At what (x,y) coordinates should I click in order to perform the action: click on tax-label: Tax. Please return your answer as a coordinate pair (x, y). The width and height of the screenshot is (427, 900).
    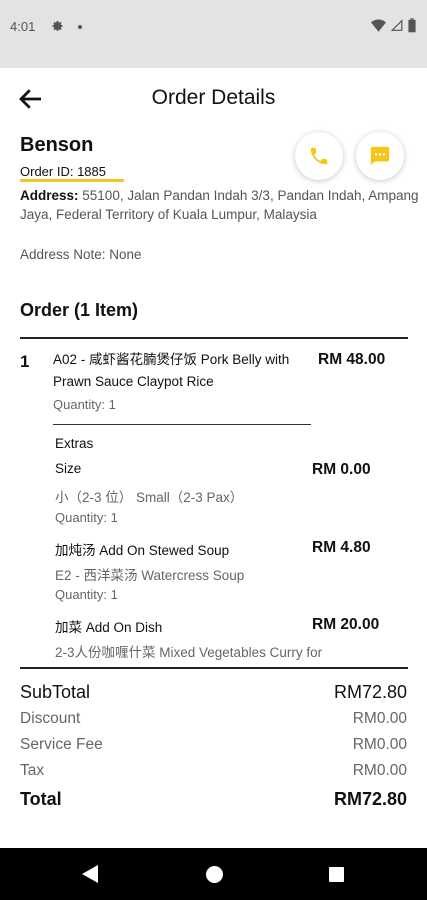
    Looking at the image, I should click on (32, 770).